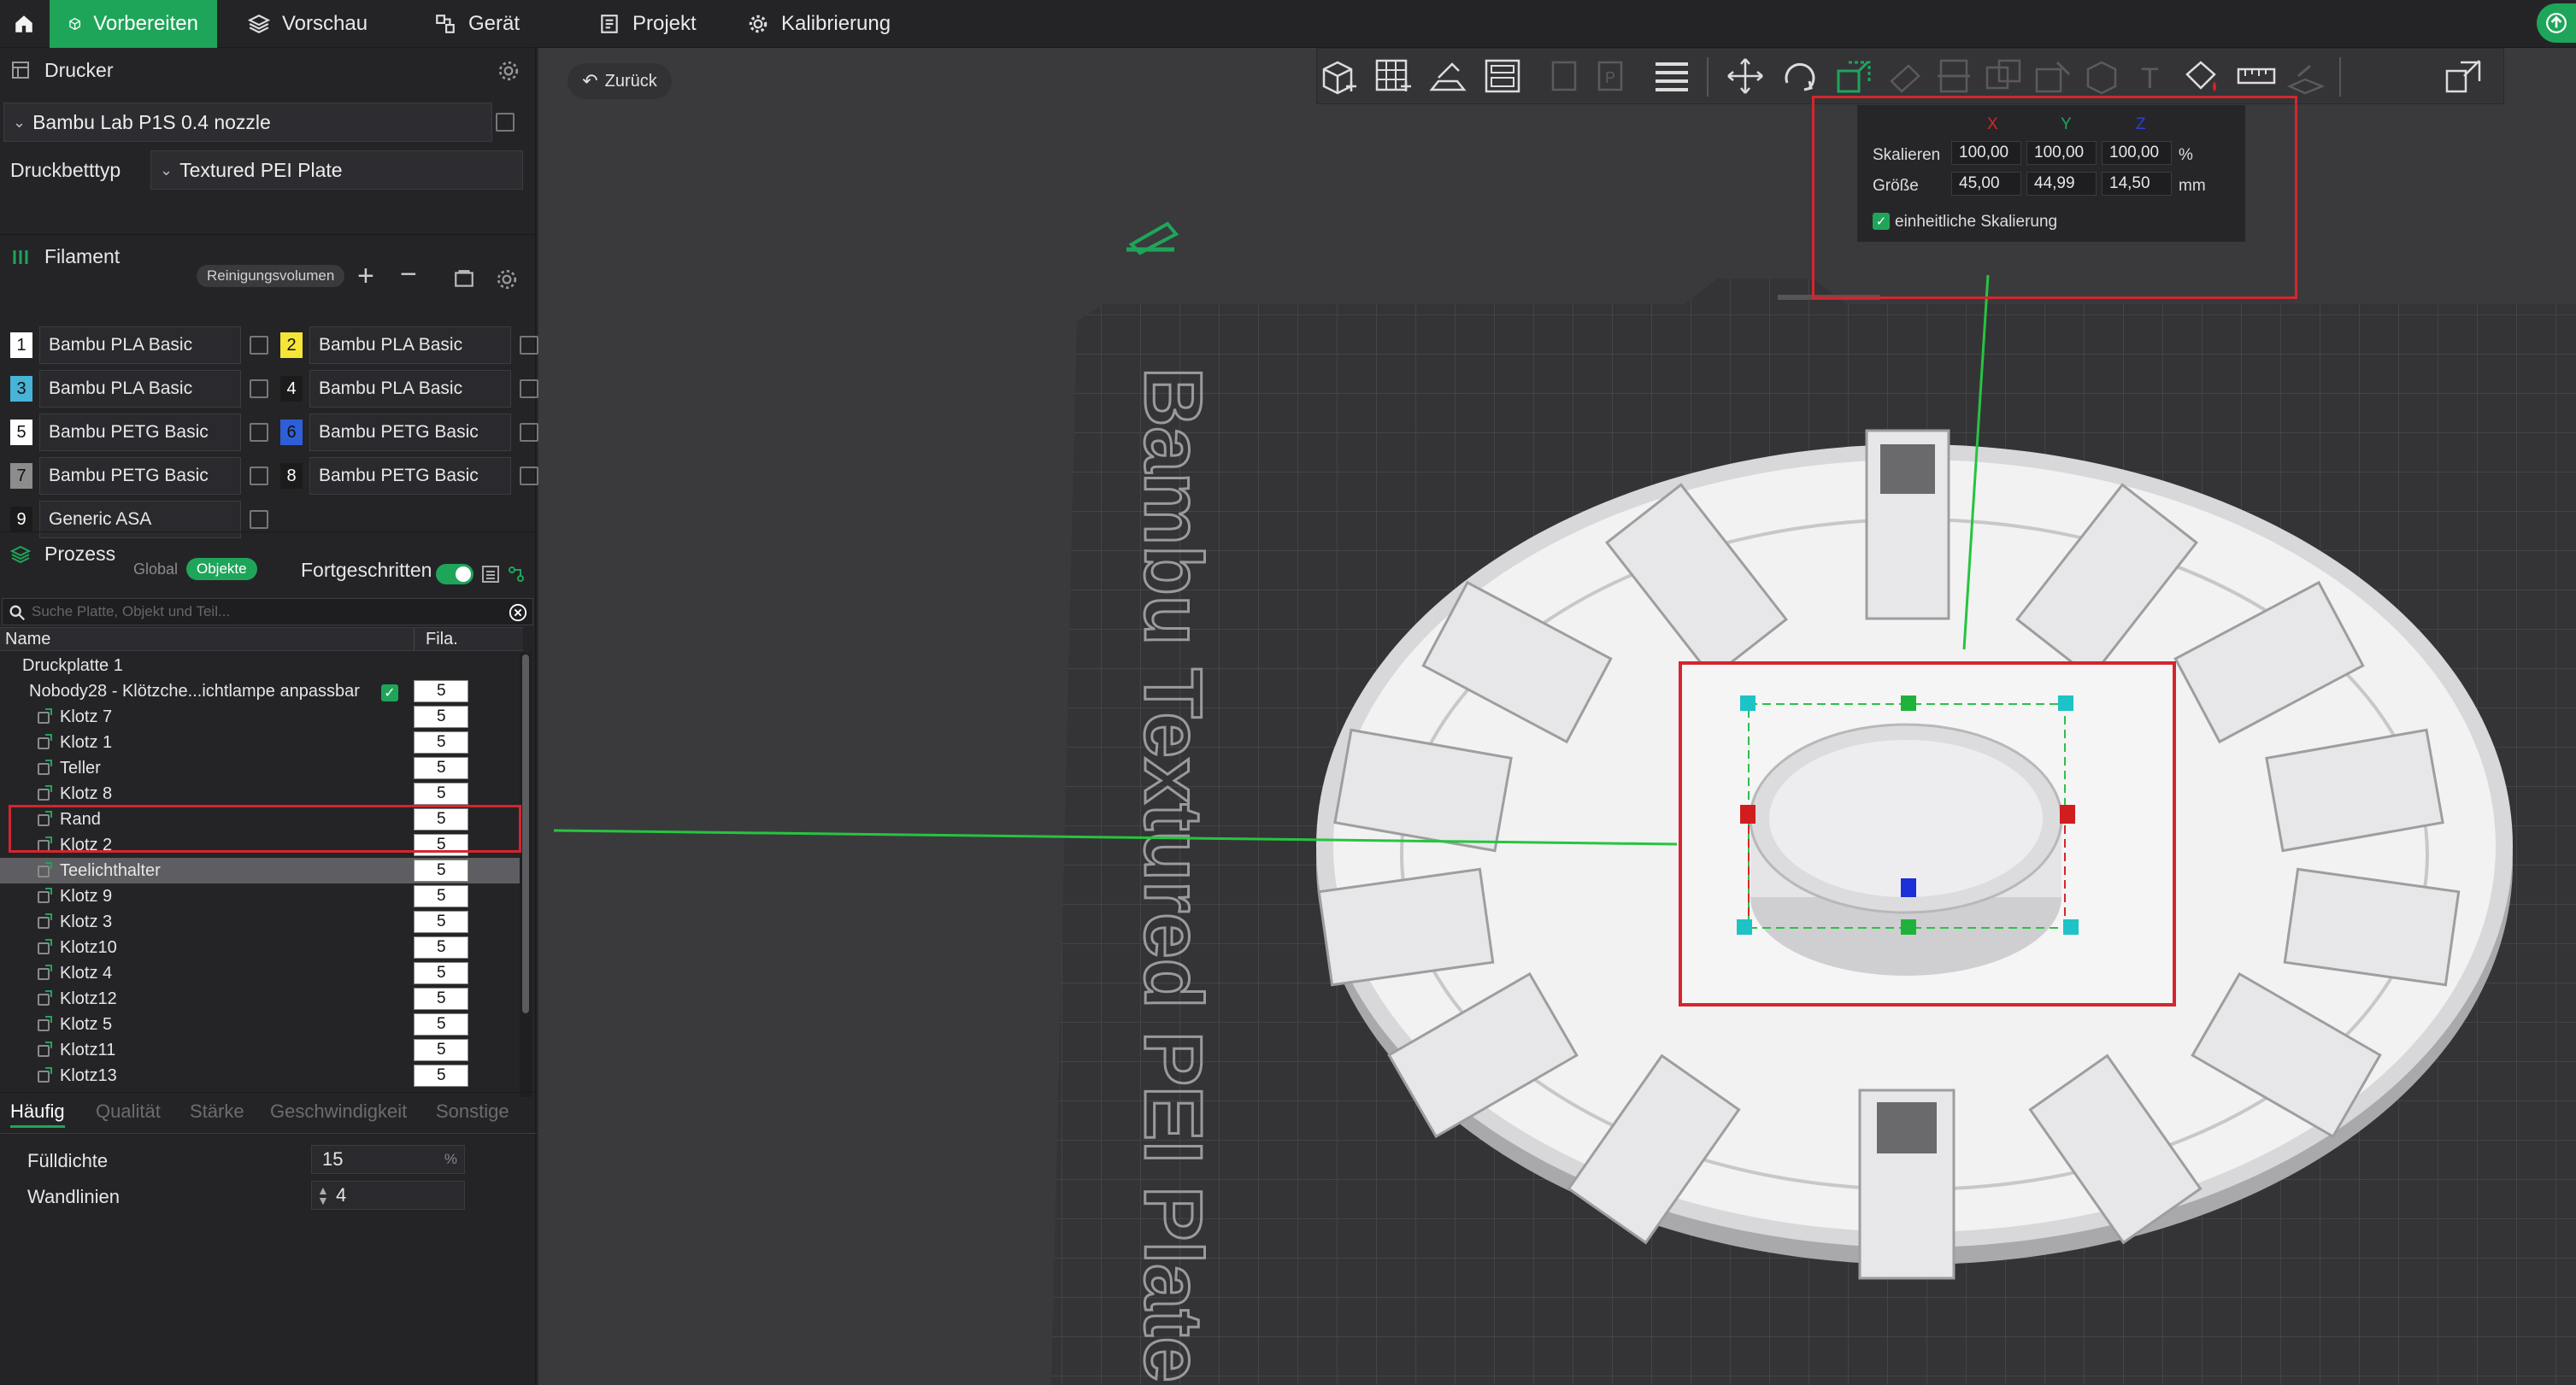  What do you see at coordinates (261, 717) in the screenshot?
I see `part-row: Klotz 7 5` at bounding box center [261, 717].